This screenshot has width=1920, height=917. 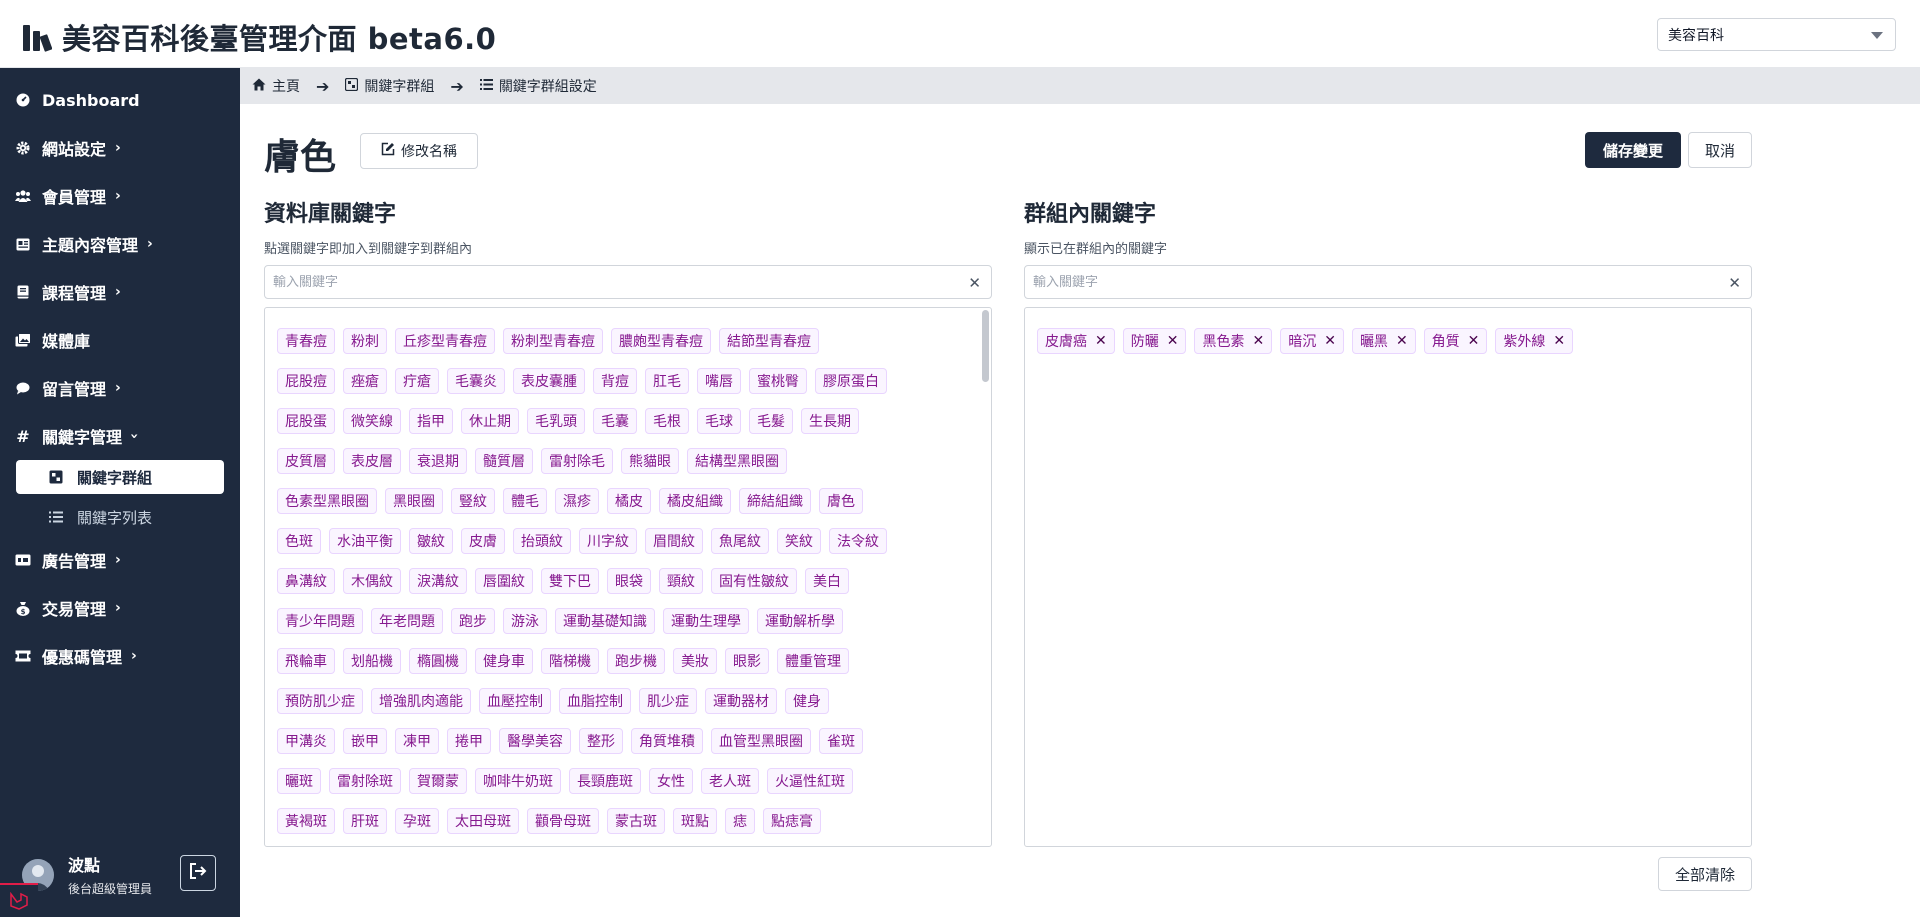 What do you see at coordinates (365, 821) in the screenshot?
I see `keyword-tag: 肝斑` at bounding box center [365, 821].